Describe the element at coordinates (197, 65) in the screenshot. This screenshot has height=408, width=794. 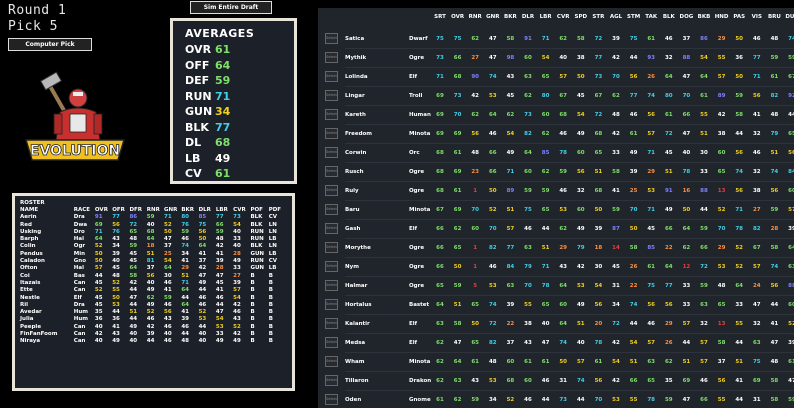
I see `average-label: OFF` at that location.